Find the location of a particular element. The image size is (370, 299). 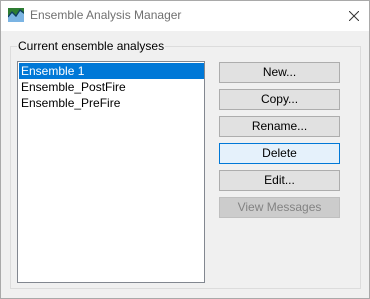

ensemble-app-icon is located at coordinates (16, 15).